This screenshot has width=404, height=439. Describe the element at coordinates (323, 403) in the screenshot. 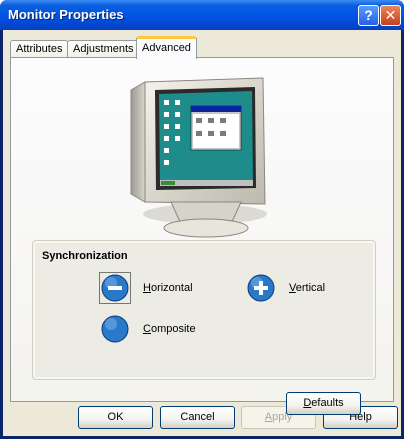

I see `defaults-button: Defaults` at that location.